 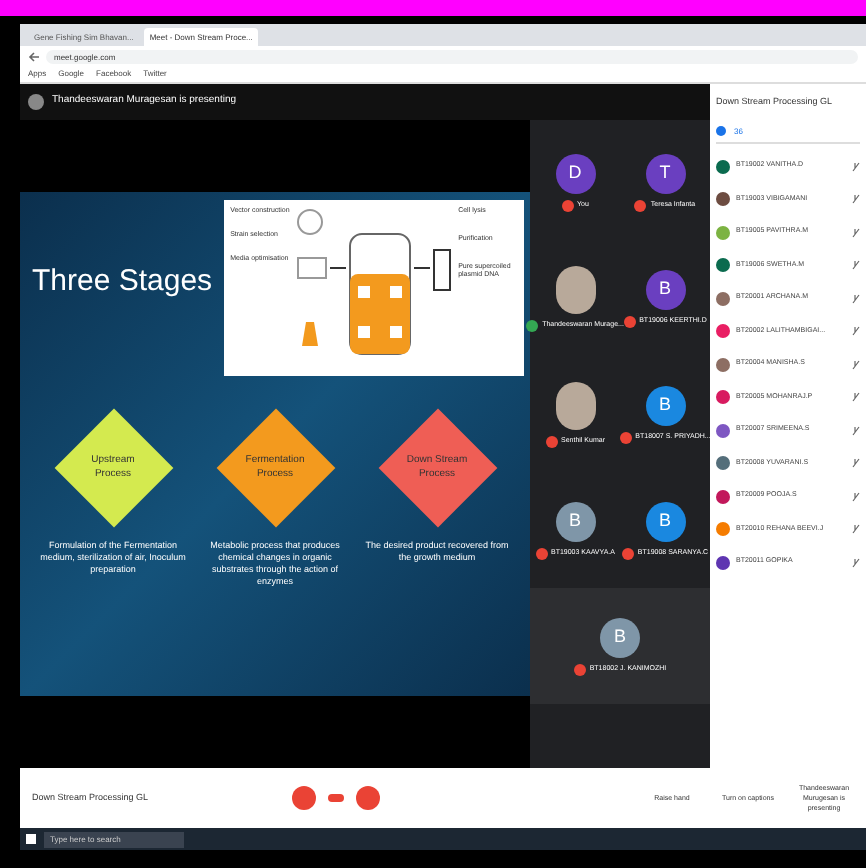 I want to click on avatar-initial: T, so click(x=665, y=173).